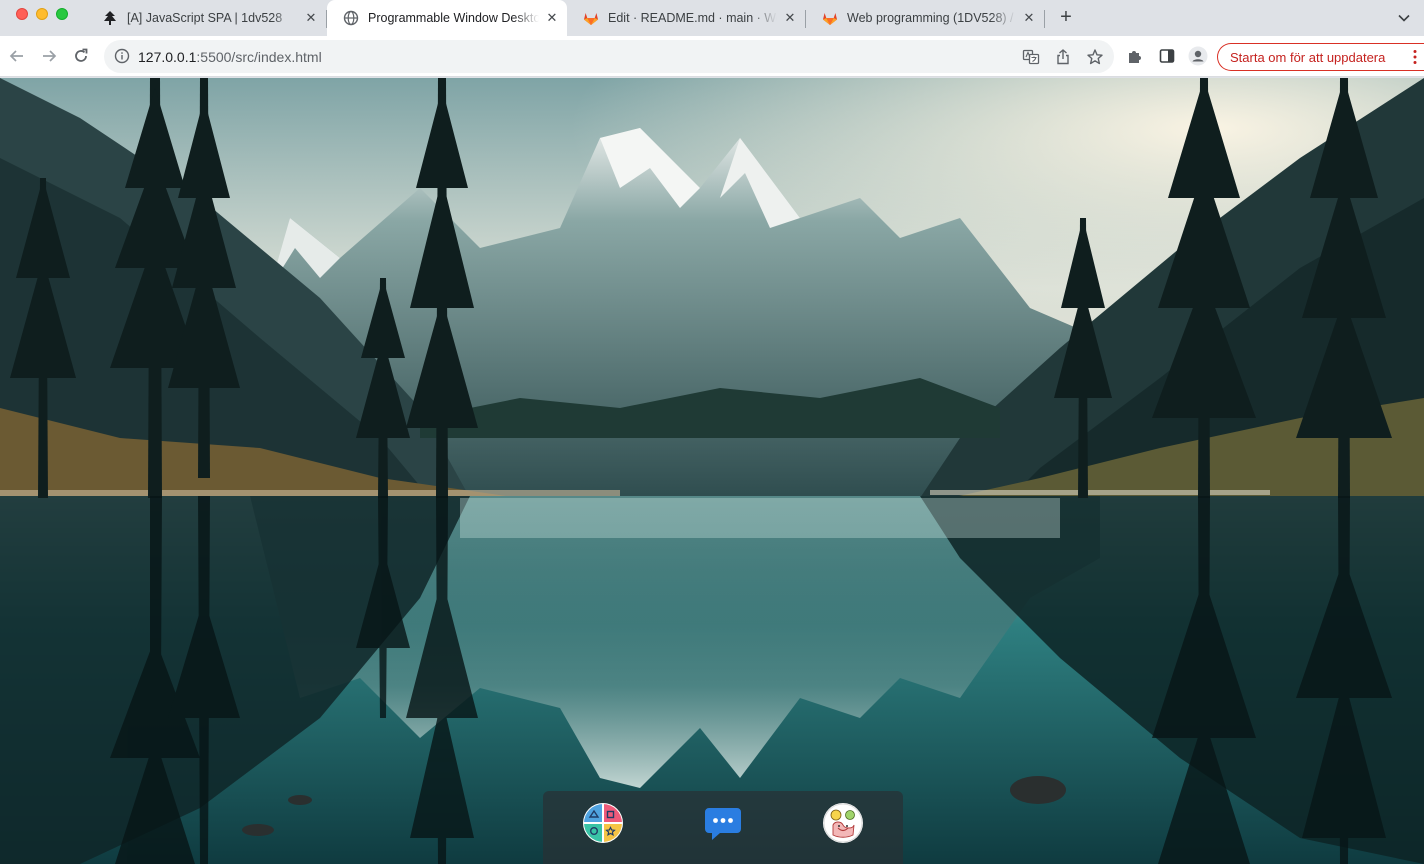  I want to click on tab-title: Programmable Window Desktop, so click(453, 18).